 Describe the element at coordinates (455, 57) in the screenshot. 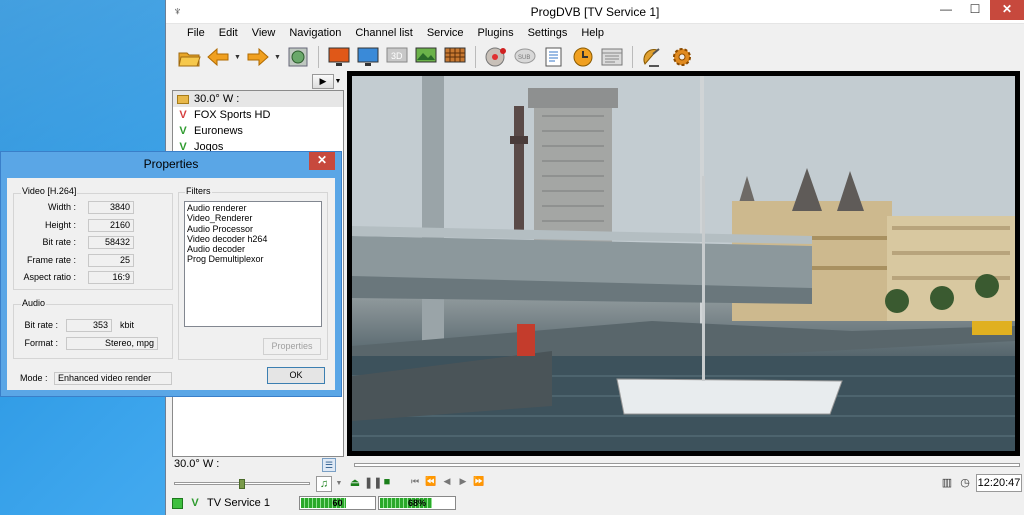

I see `mosaic-icon` at that location.